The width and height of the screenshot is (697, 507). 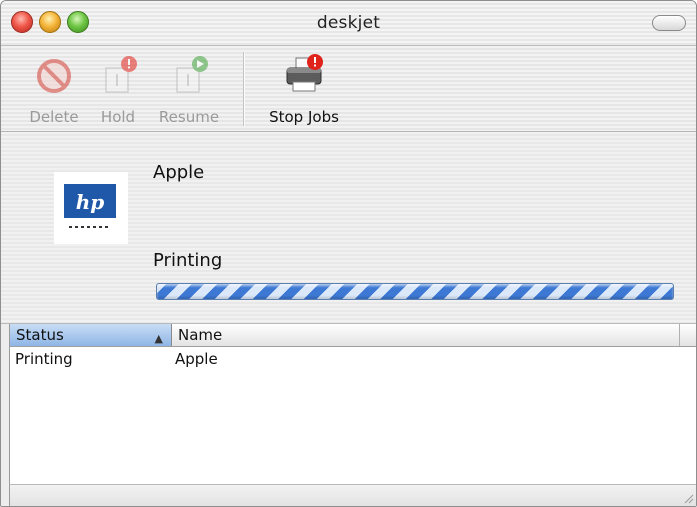 I want to click on delete-label: Delete, so click(x=54, y=117).